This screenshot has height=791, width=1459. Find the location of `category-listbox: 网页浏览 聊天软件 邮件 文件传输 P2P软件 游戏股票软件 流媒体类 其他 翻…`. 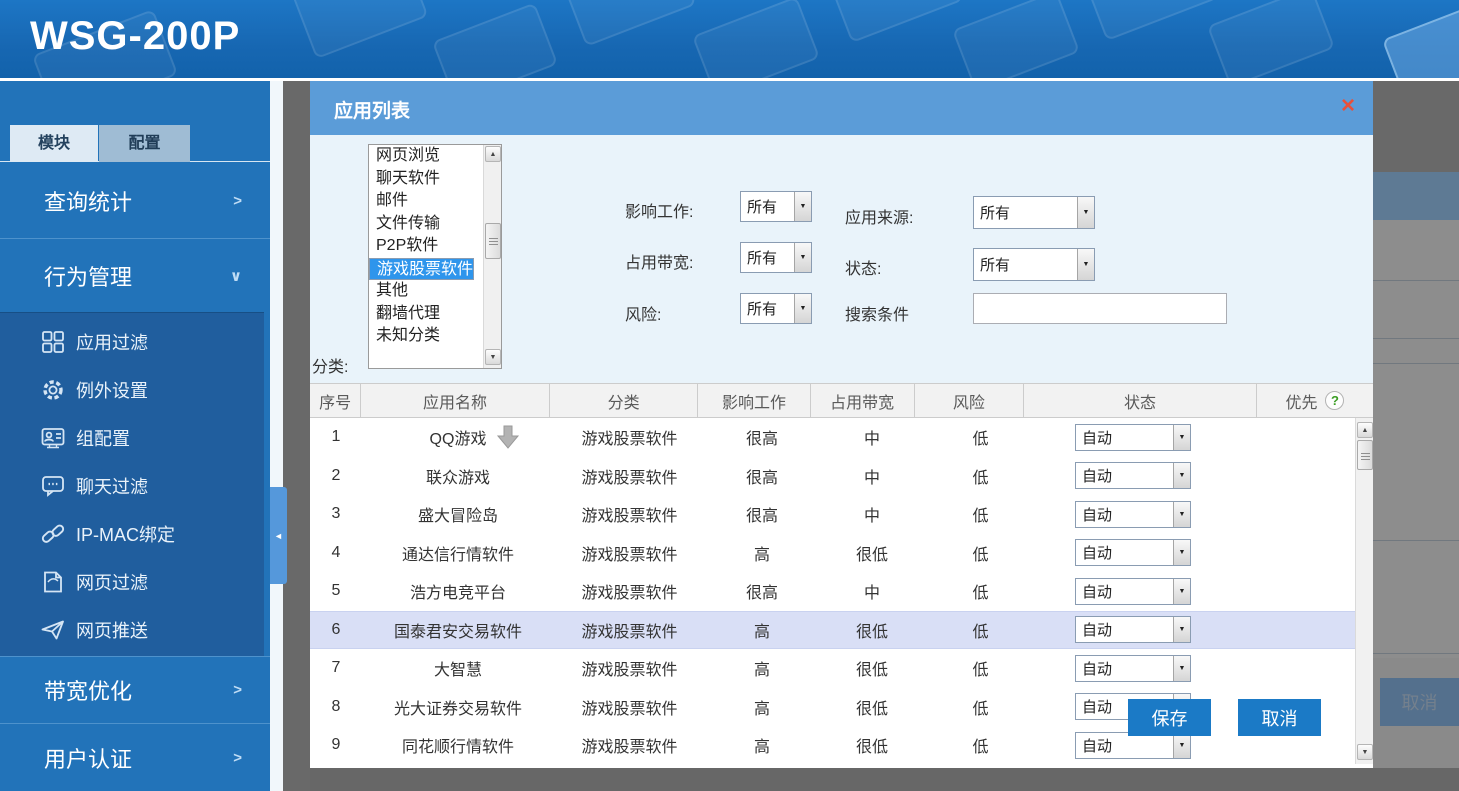

category-listbox: 网页浏览 聊天软件 邮件 文件传输 P2P软件 游戏股票软件 流媒体类 其他 翻… is located at coordinates (435, 256).